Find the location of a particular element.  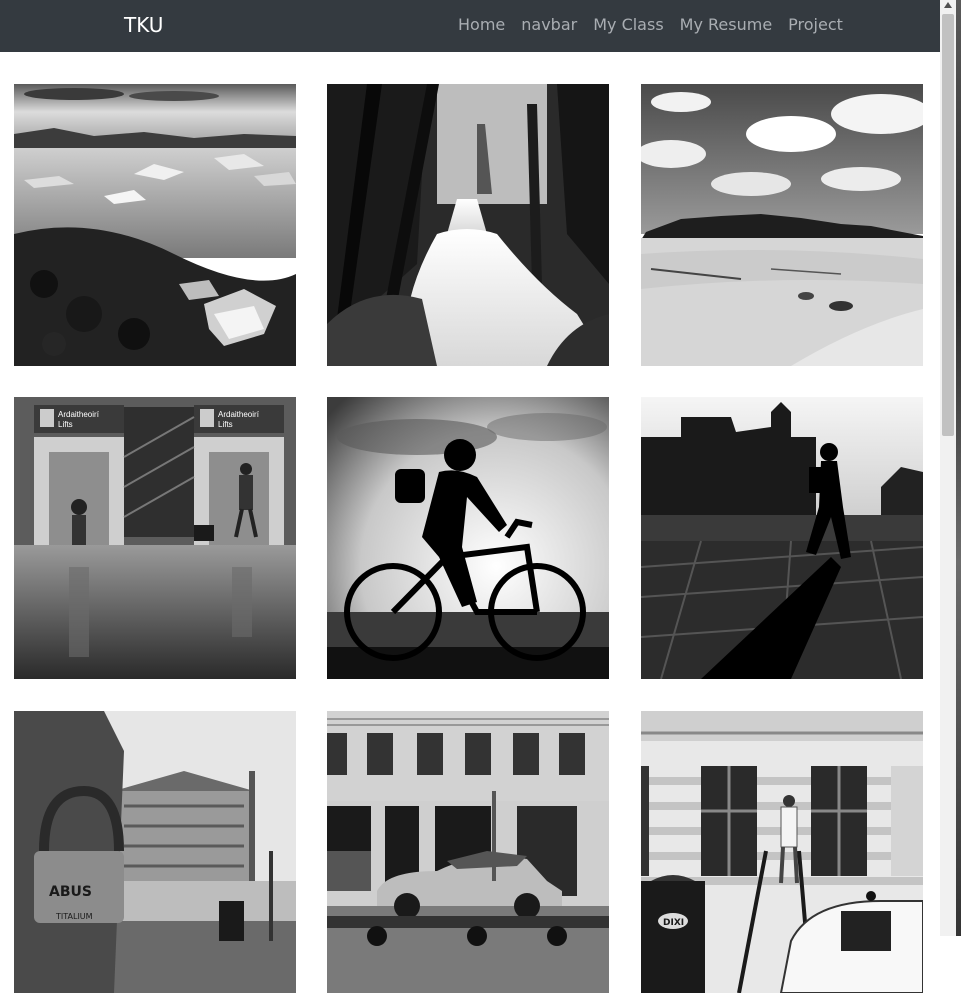

photo-vintage-car is located at coordinates (468, 852).